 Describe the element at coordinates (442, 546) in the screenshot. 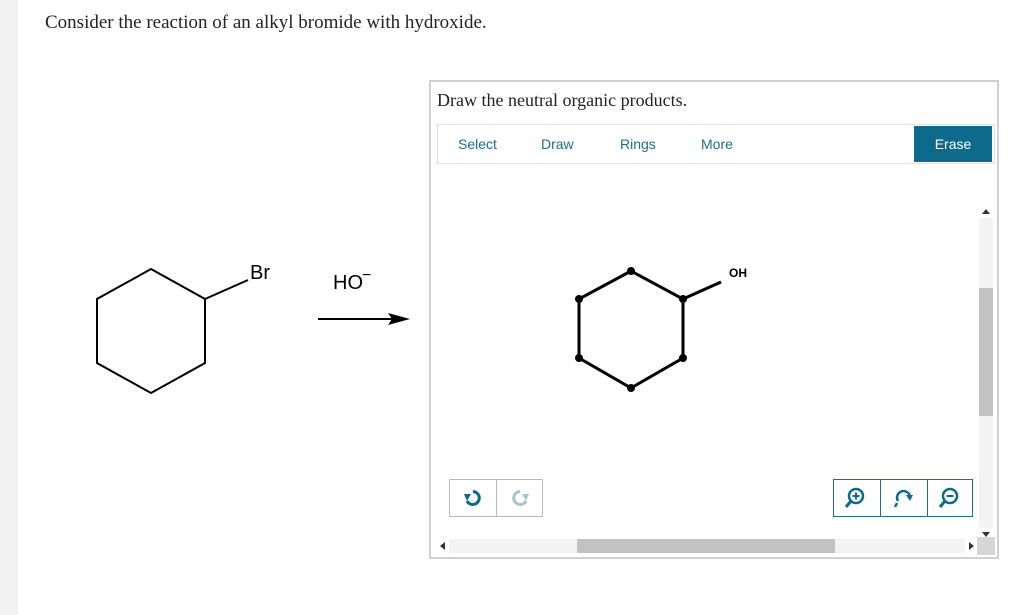

I see `scroll-left-icon` at that location.